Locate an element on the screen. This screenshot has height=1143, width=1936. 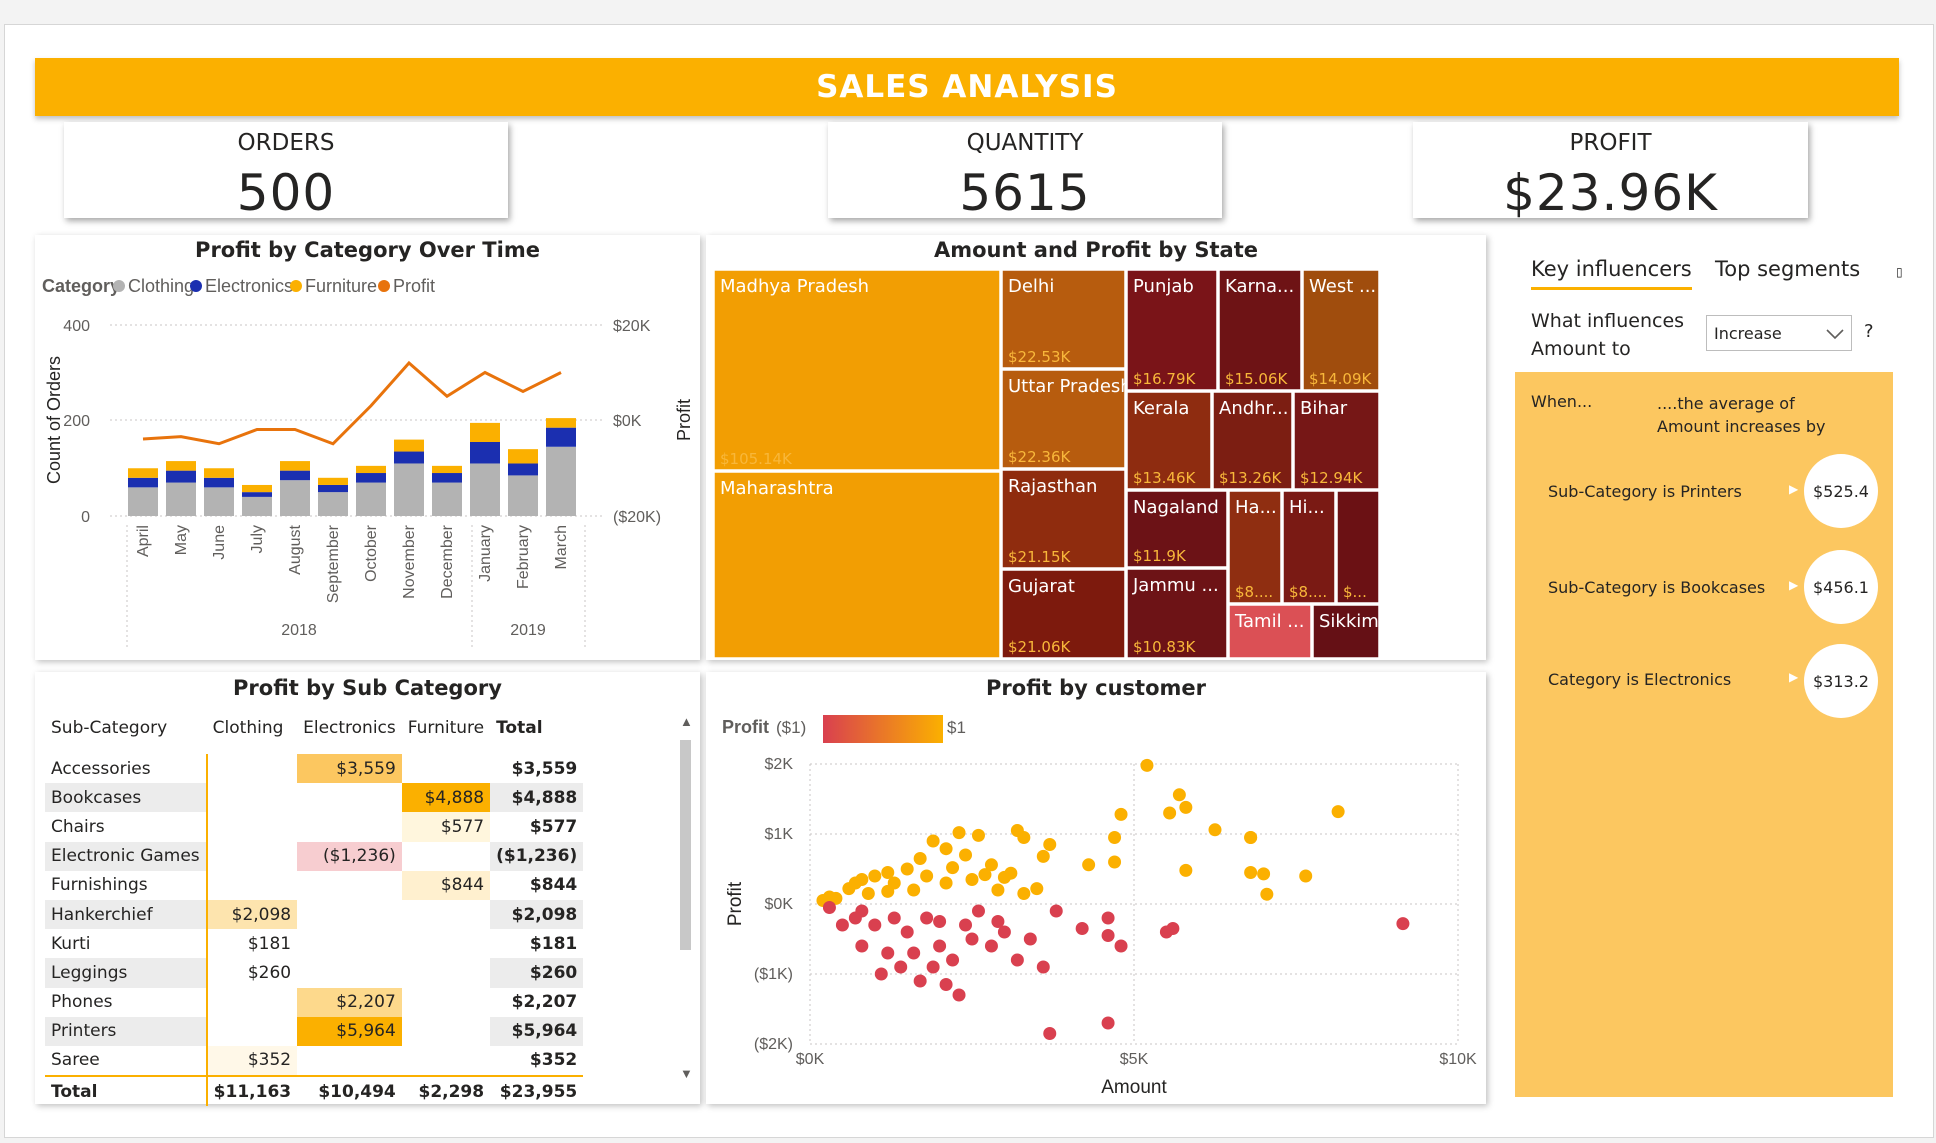
ki-avg-text: ....the average of Amount increases by is located at coordinates (1741, 415).